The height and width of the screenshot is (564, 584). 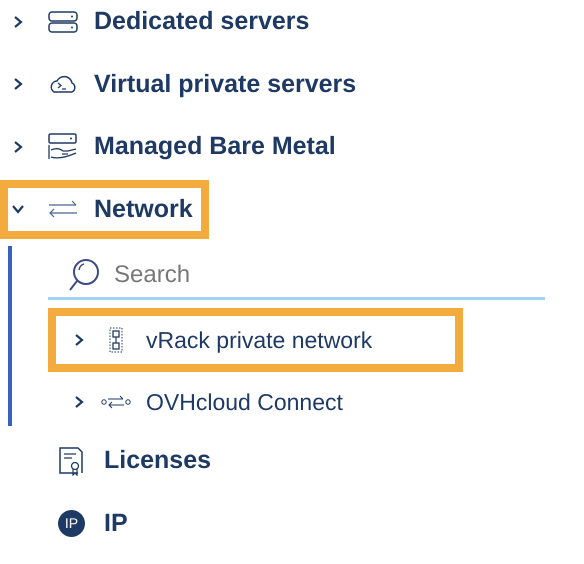 What do you see at coordinates (84, 275) in the screenshot?
I see `search-icon` at bounding box center [84, 275].